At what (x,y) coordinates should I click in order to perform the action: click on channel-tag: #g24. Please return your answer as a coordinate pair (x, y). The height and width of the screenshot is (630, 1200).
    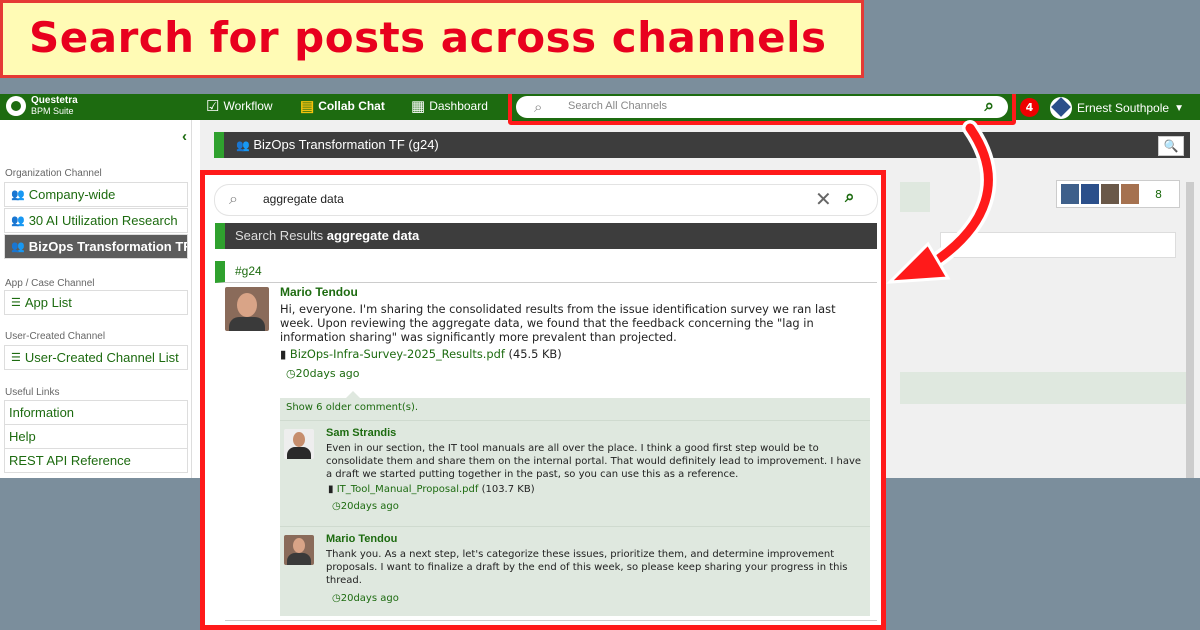
    Looking at the image, I should click on (546, 272).